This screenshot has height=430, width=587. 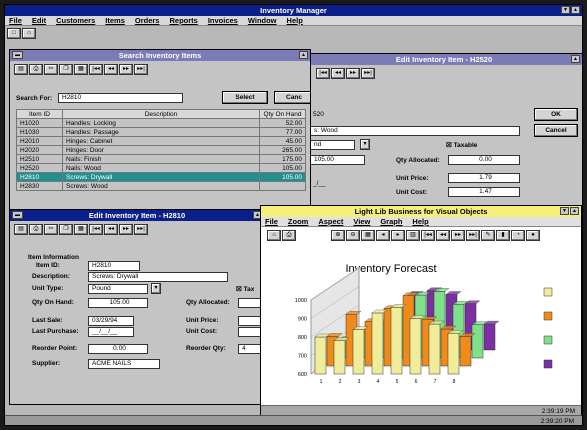 What do you see at coordinates (124, 364) in the screenshot?
I see `supplier-field: ACME NAILS` at bounding box center [124, 364].